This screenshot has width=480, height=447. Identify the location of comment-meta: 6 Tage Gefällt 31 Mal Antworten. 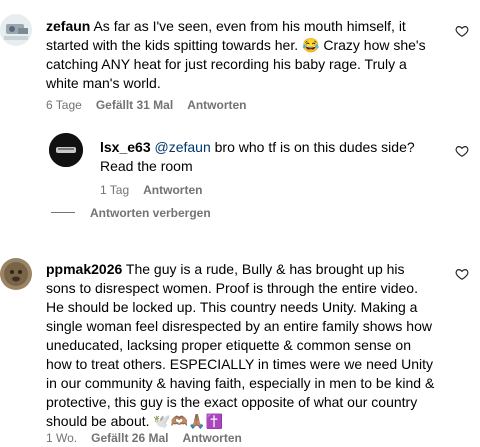
(146, 105).